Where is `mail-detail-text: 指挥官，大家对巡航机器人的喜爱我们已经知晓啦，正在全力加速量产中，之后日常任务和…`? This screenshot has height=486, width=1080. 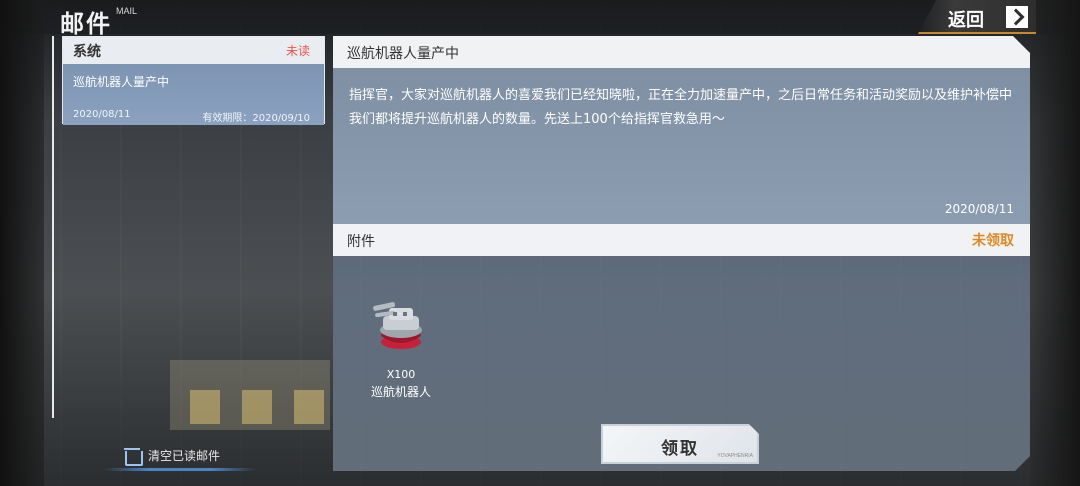
mail-detail-text: 指挥官，大家对巡航机器人的喜爱我们已经知晓啦，正在全力加速量产中，之后日常任务和… is located at coordinates (681, 107).